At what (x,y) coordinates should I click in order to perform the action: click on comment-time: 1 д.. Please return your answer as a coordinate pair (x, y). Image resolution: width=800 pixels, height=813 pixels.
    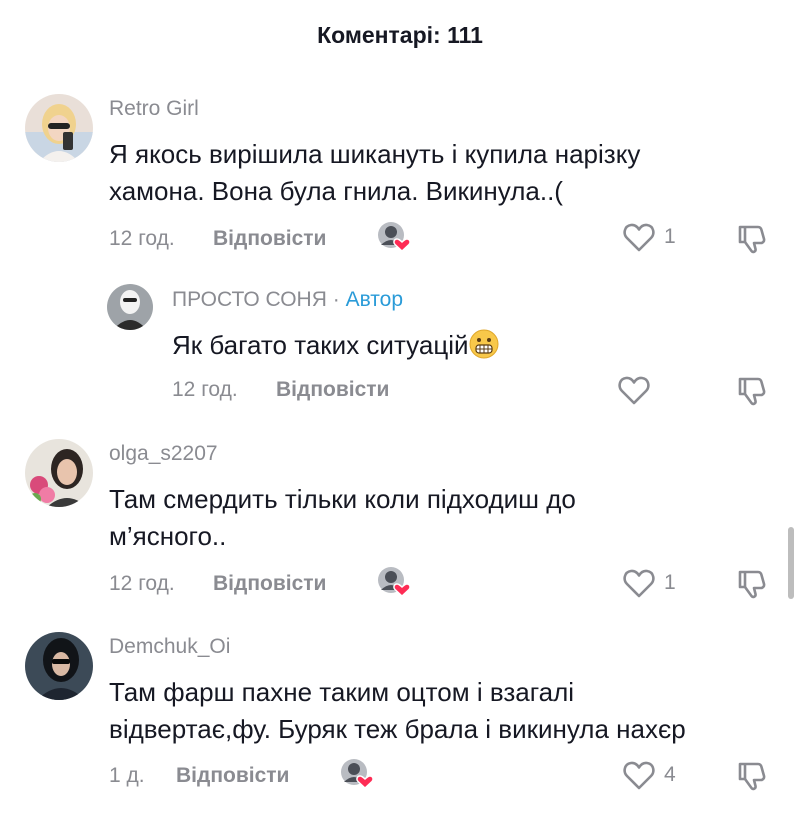
    Looking at the image, I should click on (127, 775).